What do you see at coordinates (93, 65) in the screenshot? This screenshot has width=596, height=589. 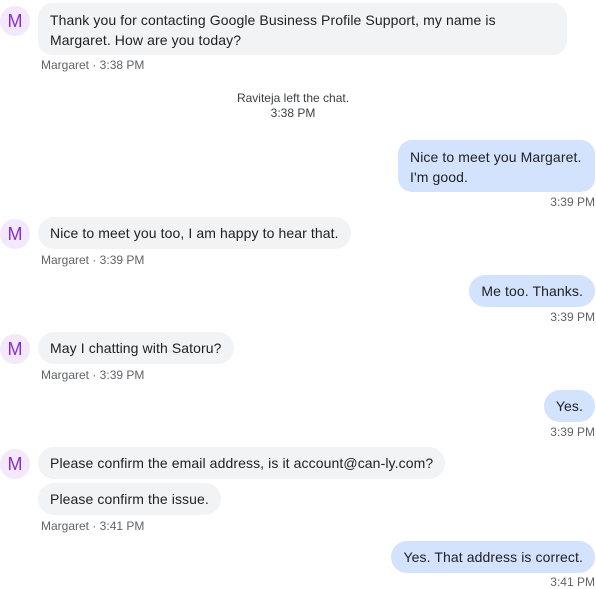 I see `message-meta: Margaret · 3:38 PM` at bounding box center [93, 65].